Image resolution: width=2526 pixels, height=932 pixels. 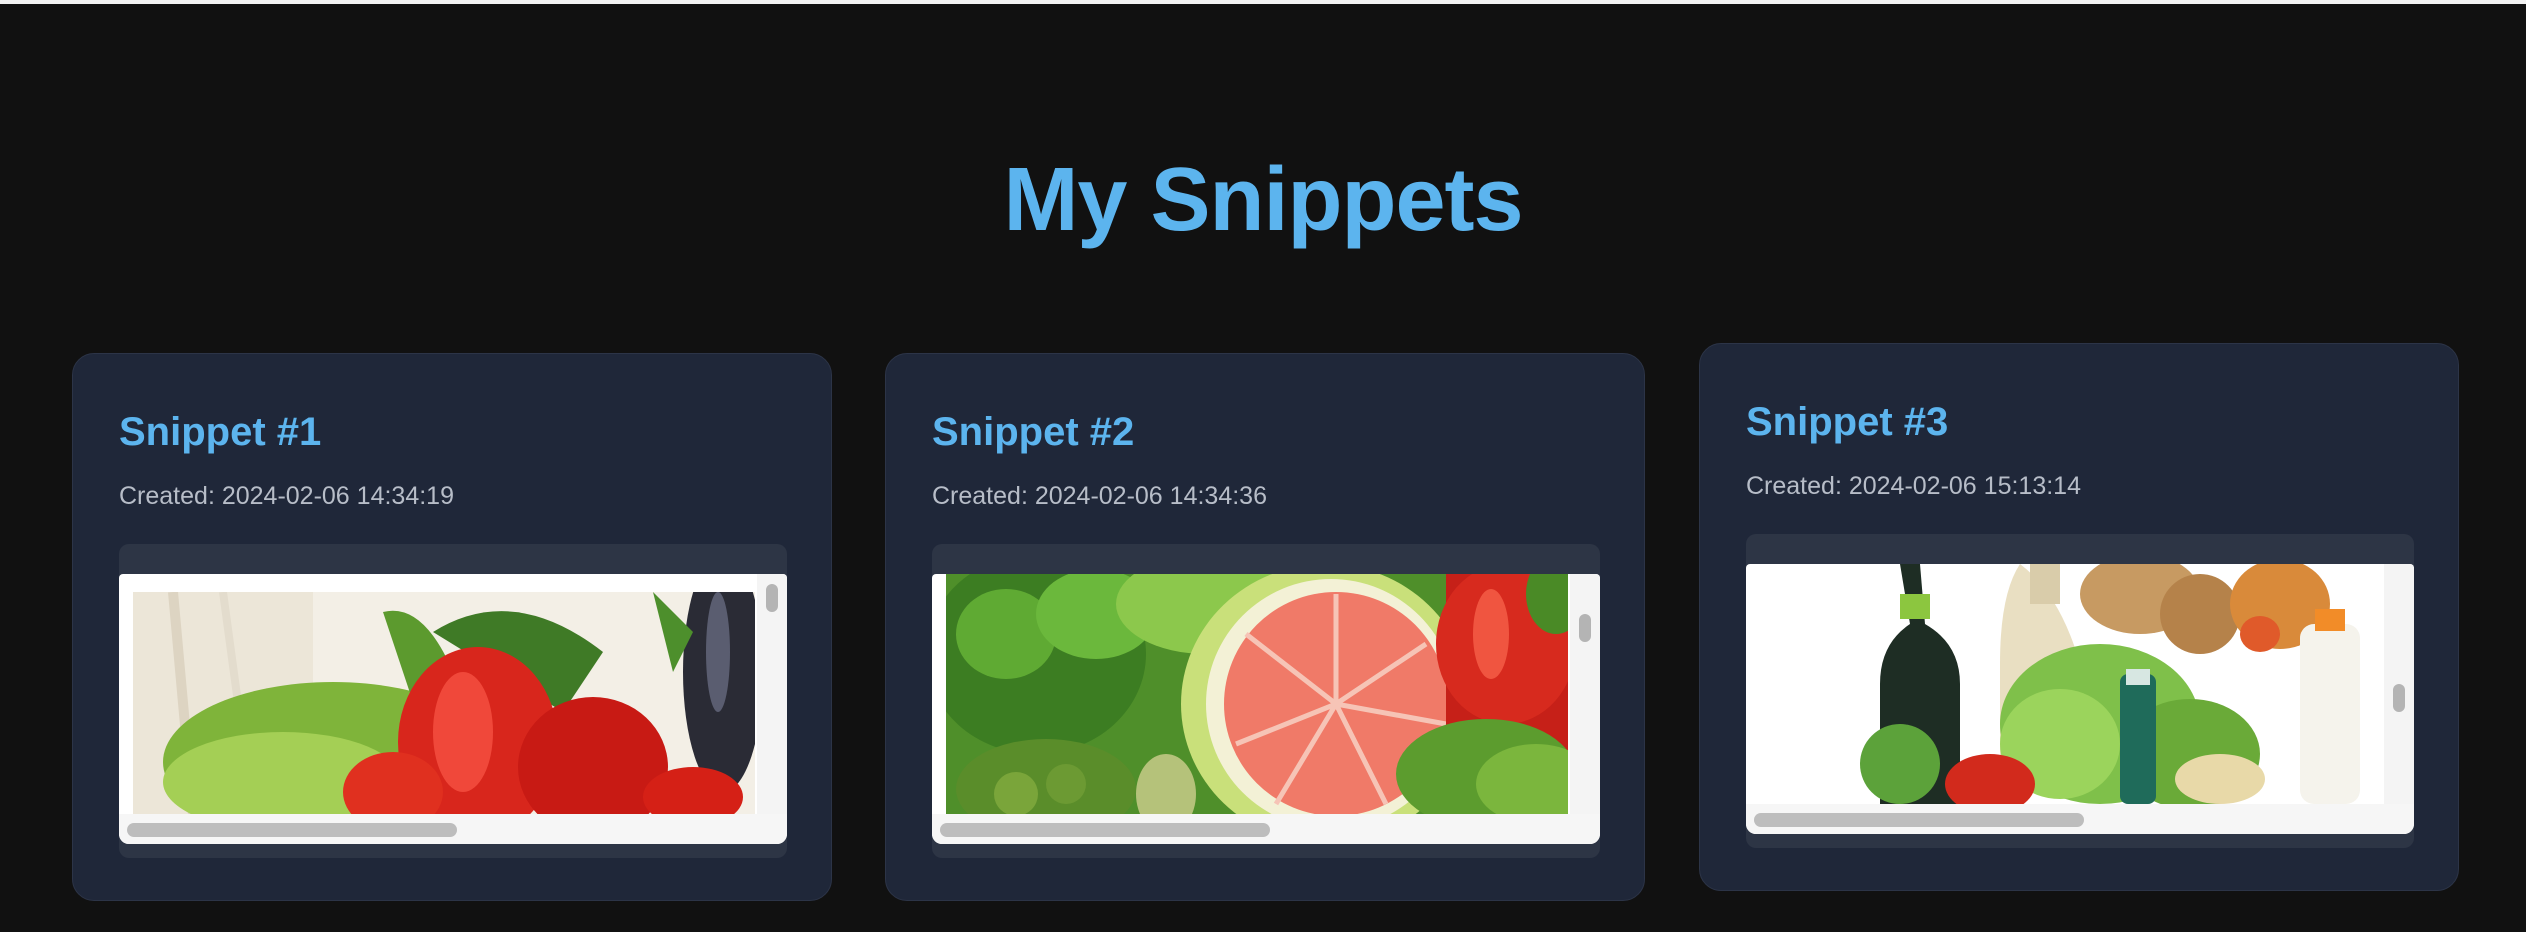 I want to click on snippet-title: Snippet #2, so click(x=1033, y=432).